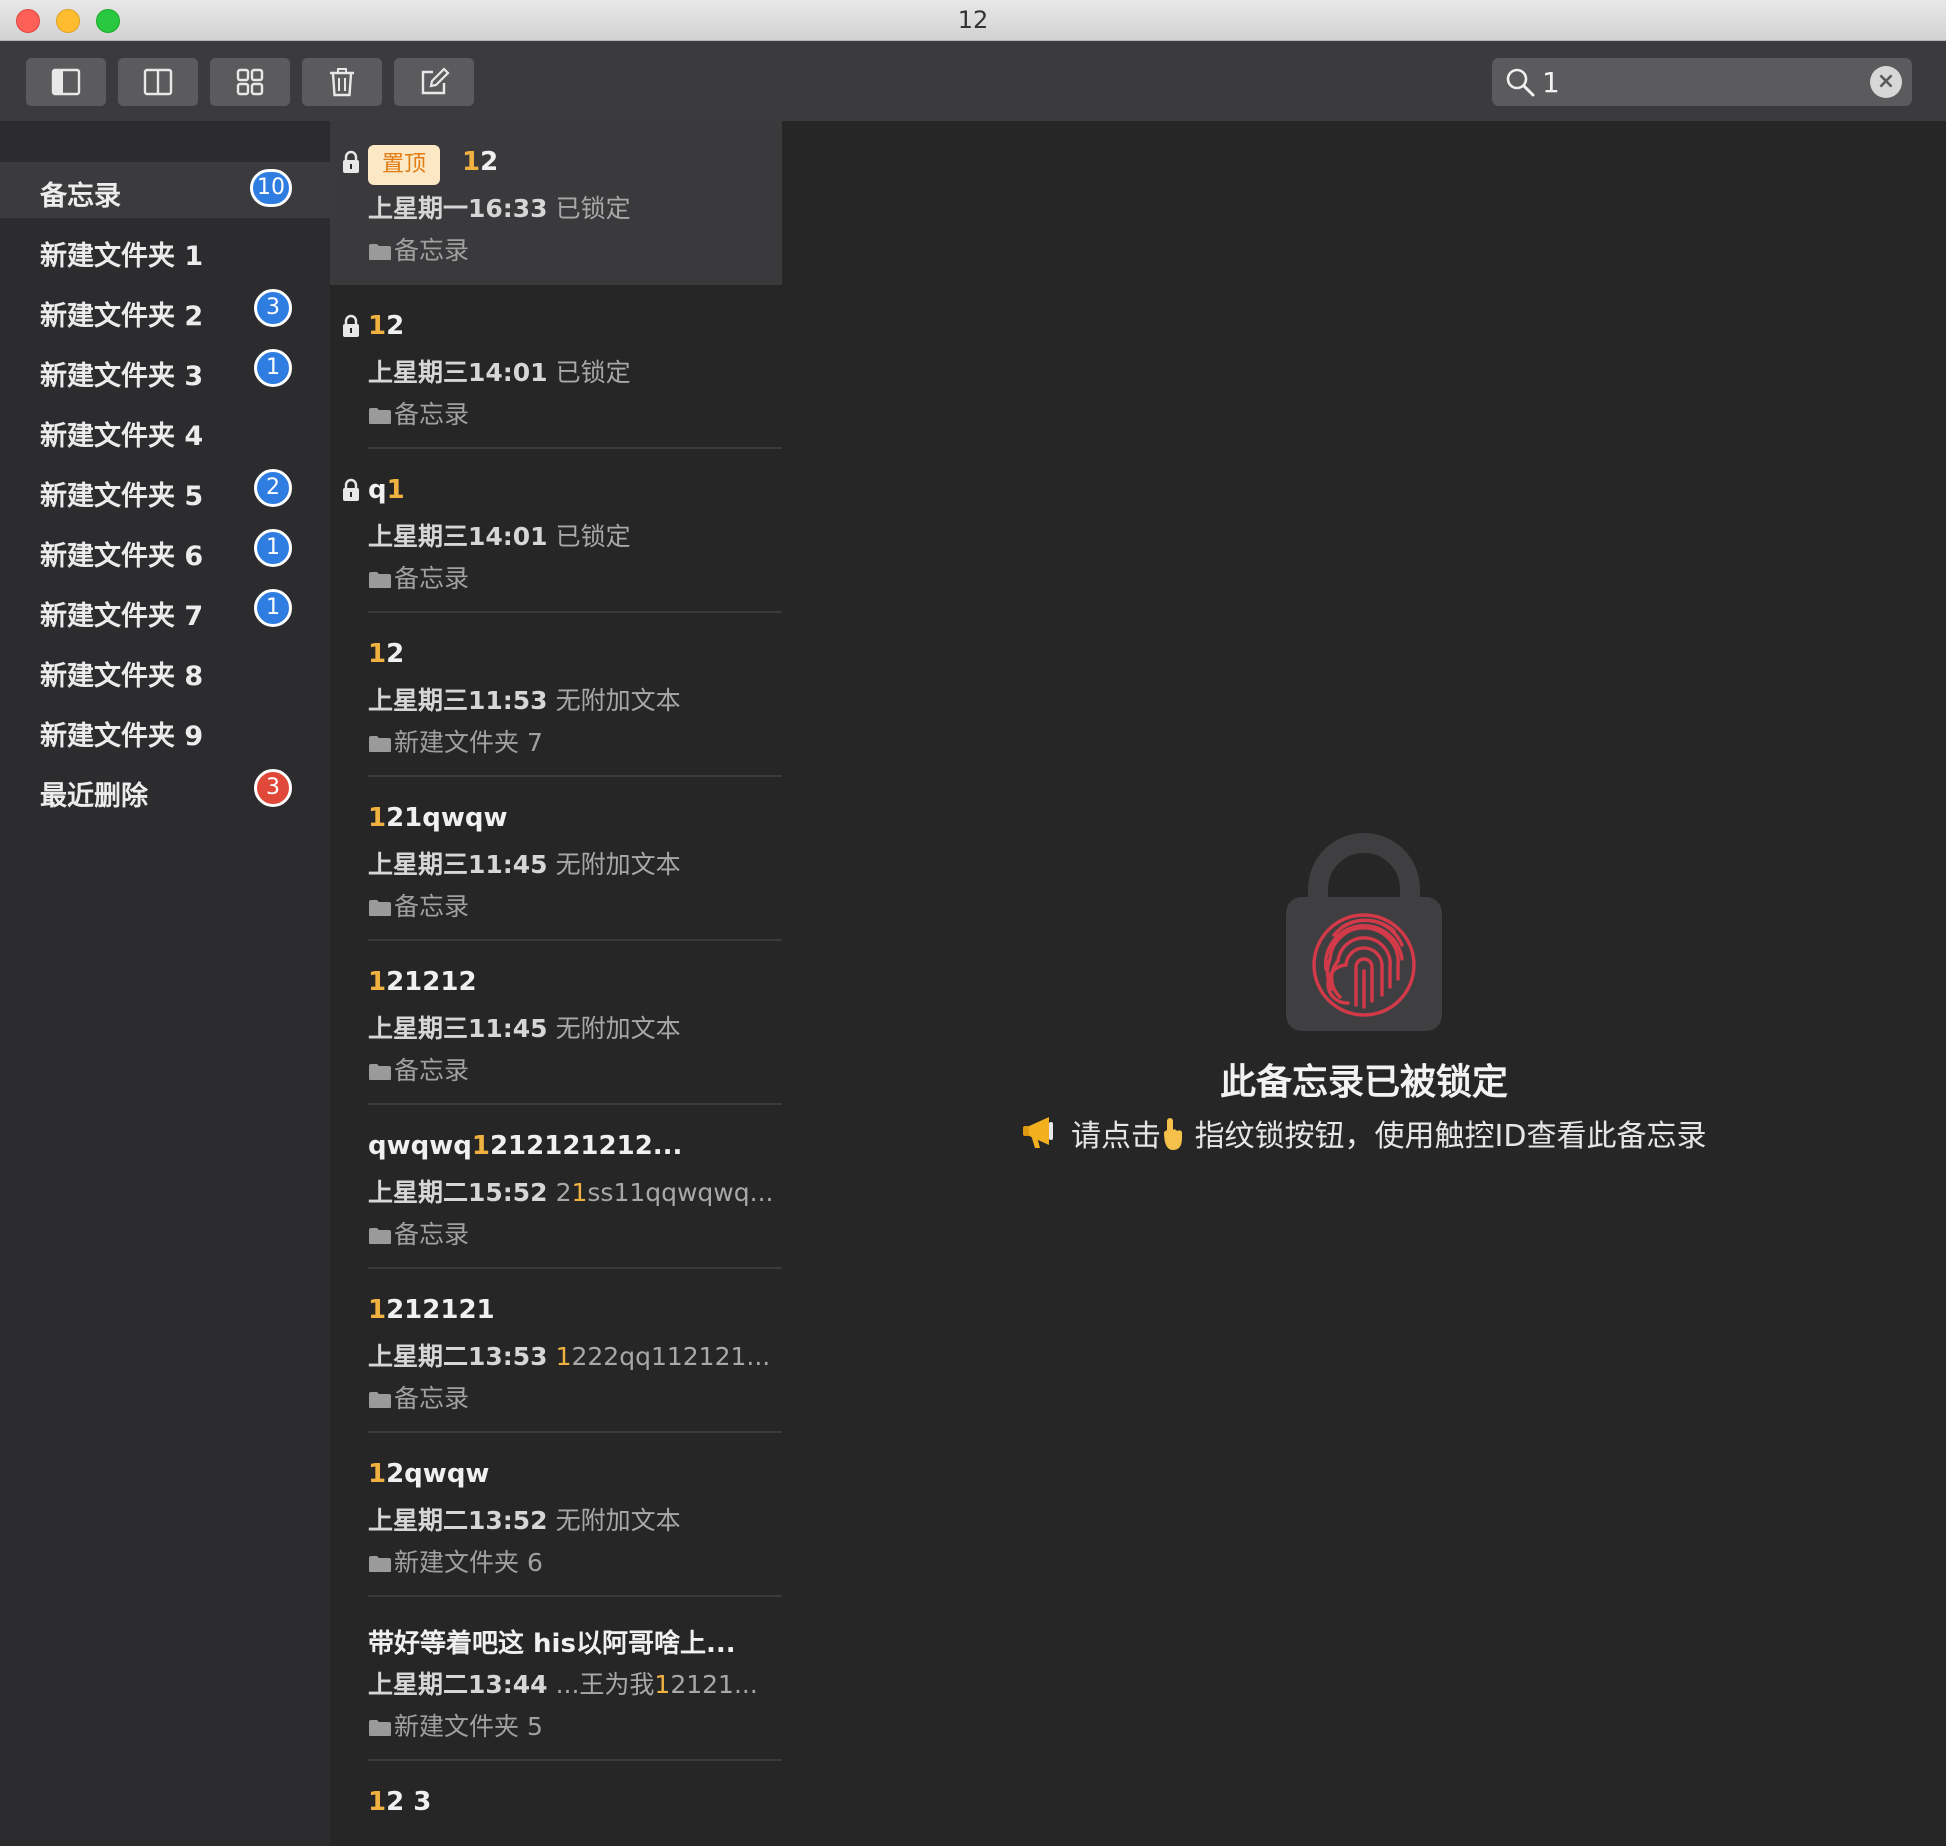 The image size is (1946, 1846). What do you see at coordinates (1886, 82) in the screenshot?
I see `clear-search-icon: ×` at bounding box center [1886, 82].